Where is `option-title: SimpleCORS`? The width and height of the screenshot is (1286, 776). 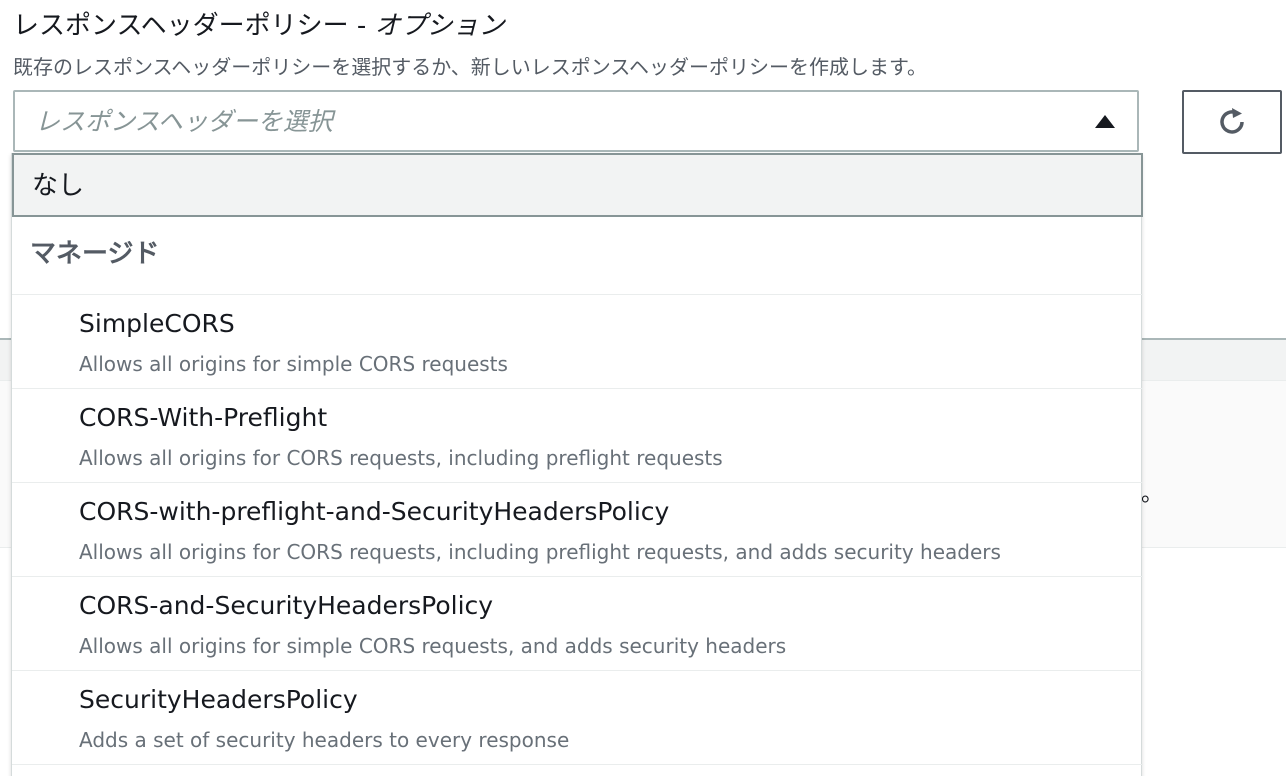
option-title: SimpleCORS is located at coordinates (157, 323).